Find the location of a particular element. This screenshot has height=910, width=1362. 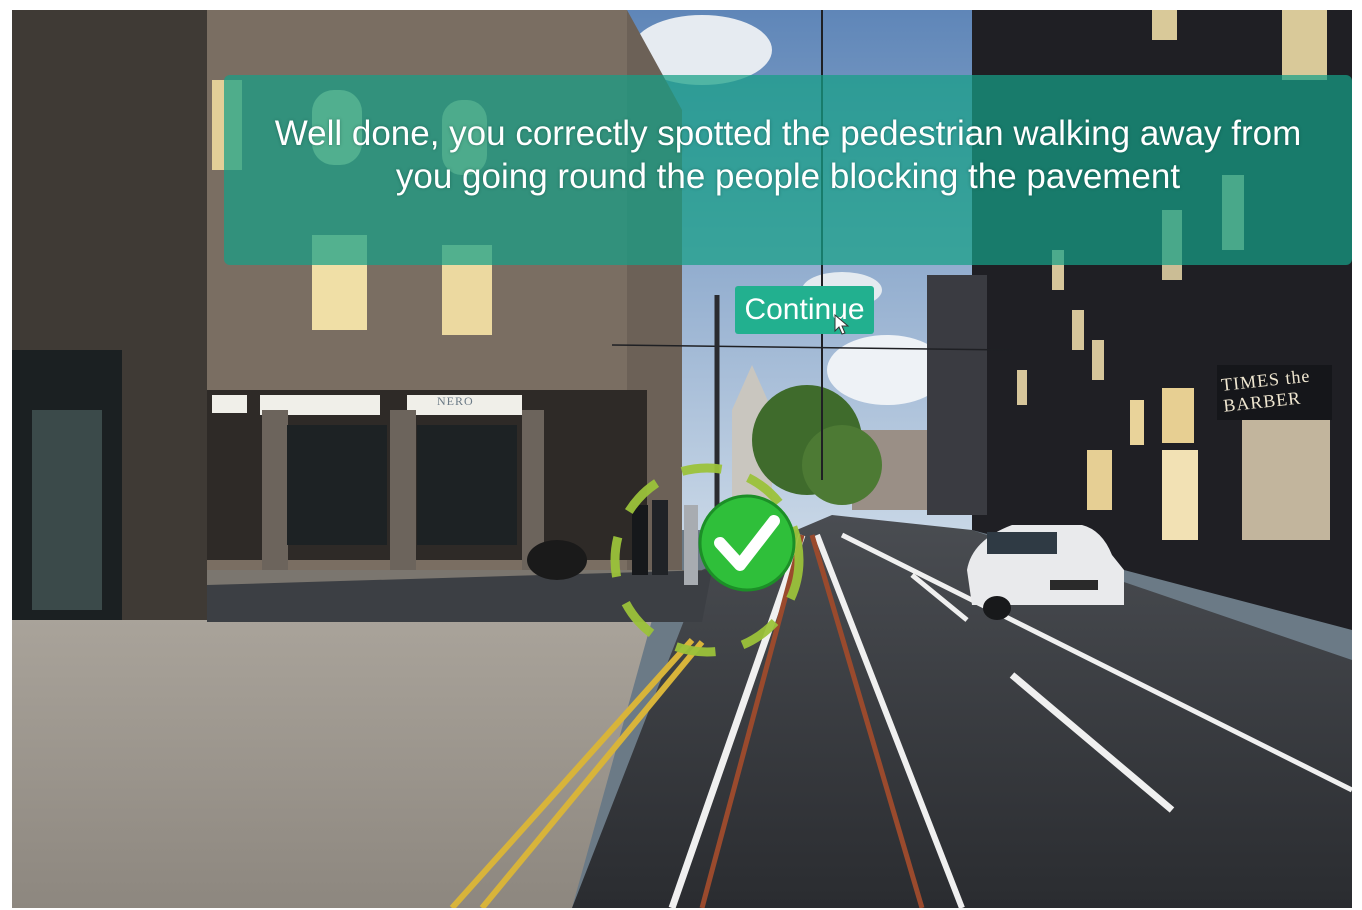

mouse-pointer-icon is located at coordinates (842, 324).